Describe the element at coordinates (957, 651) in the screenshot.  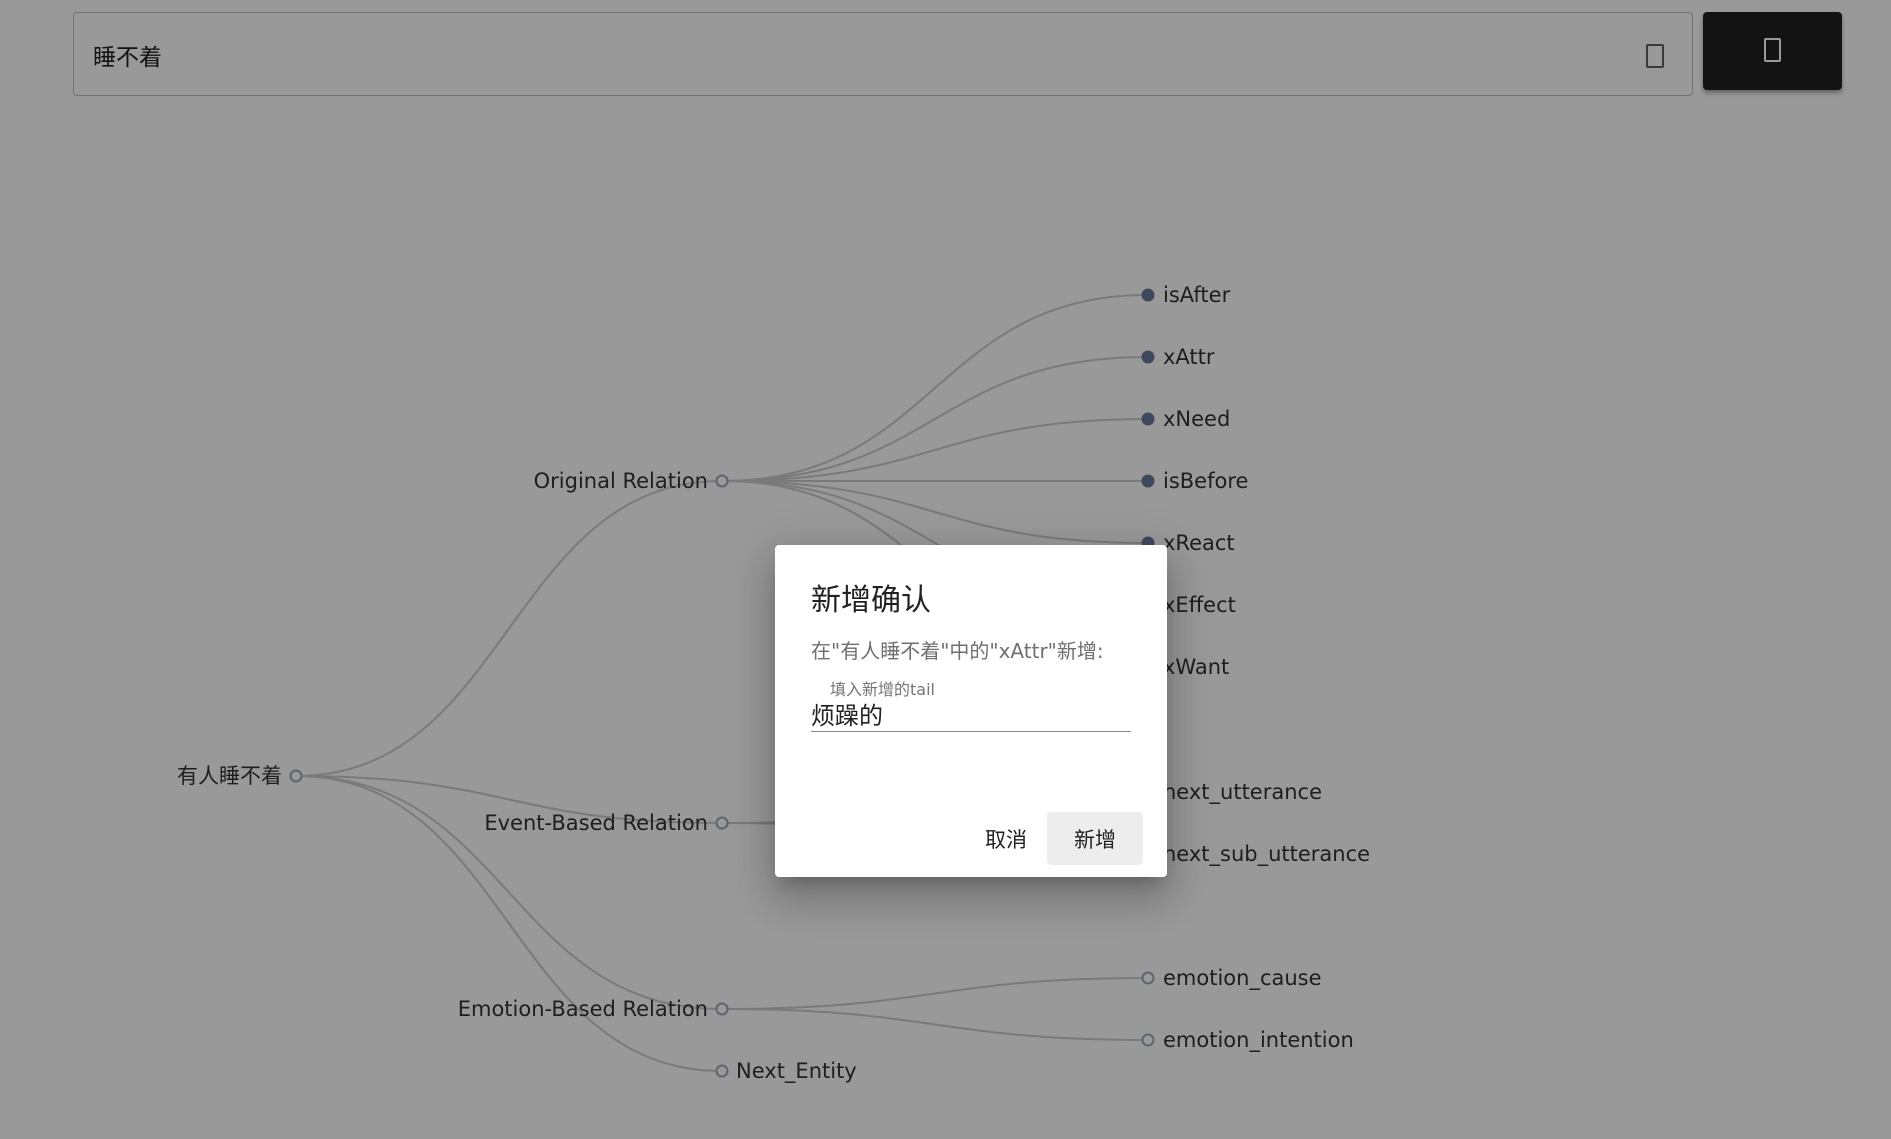
I see `dialog-message: 在"有人睡不着"中的"xAttr"新增:` at that location.